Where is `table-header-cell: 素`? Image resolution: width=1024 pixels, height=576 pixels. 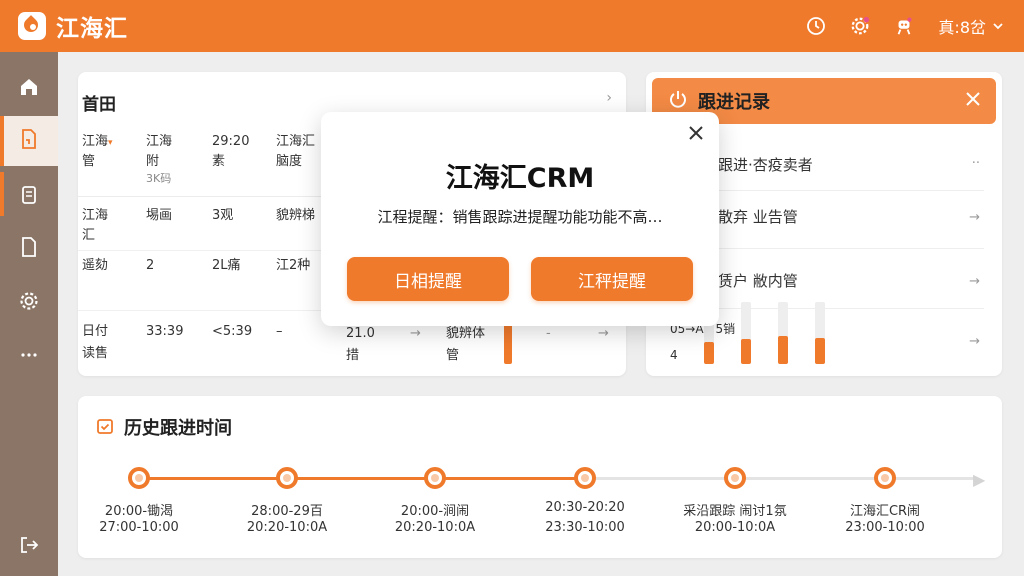
table-header-cell: 素 is located at coordinates (219, 161).